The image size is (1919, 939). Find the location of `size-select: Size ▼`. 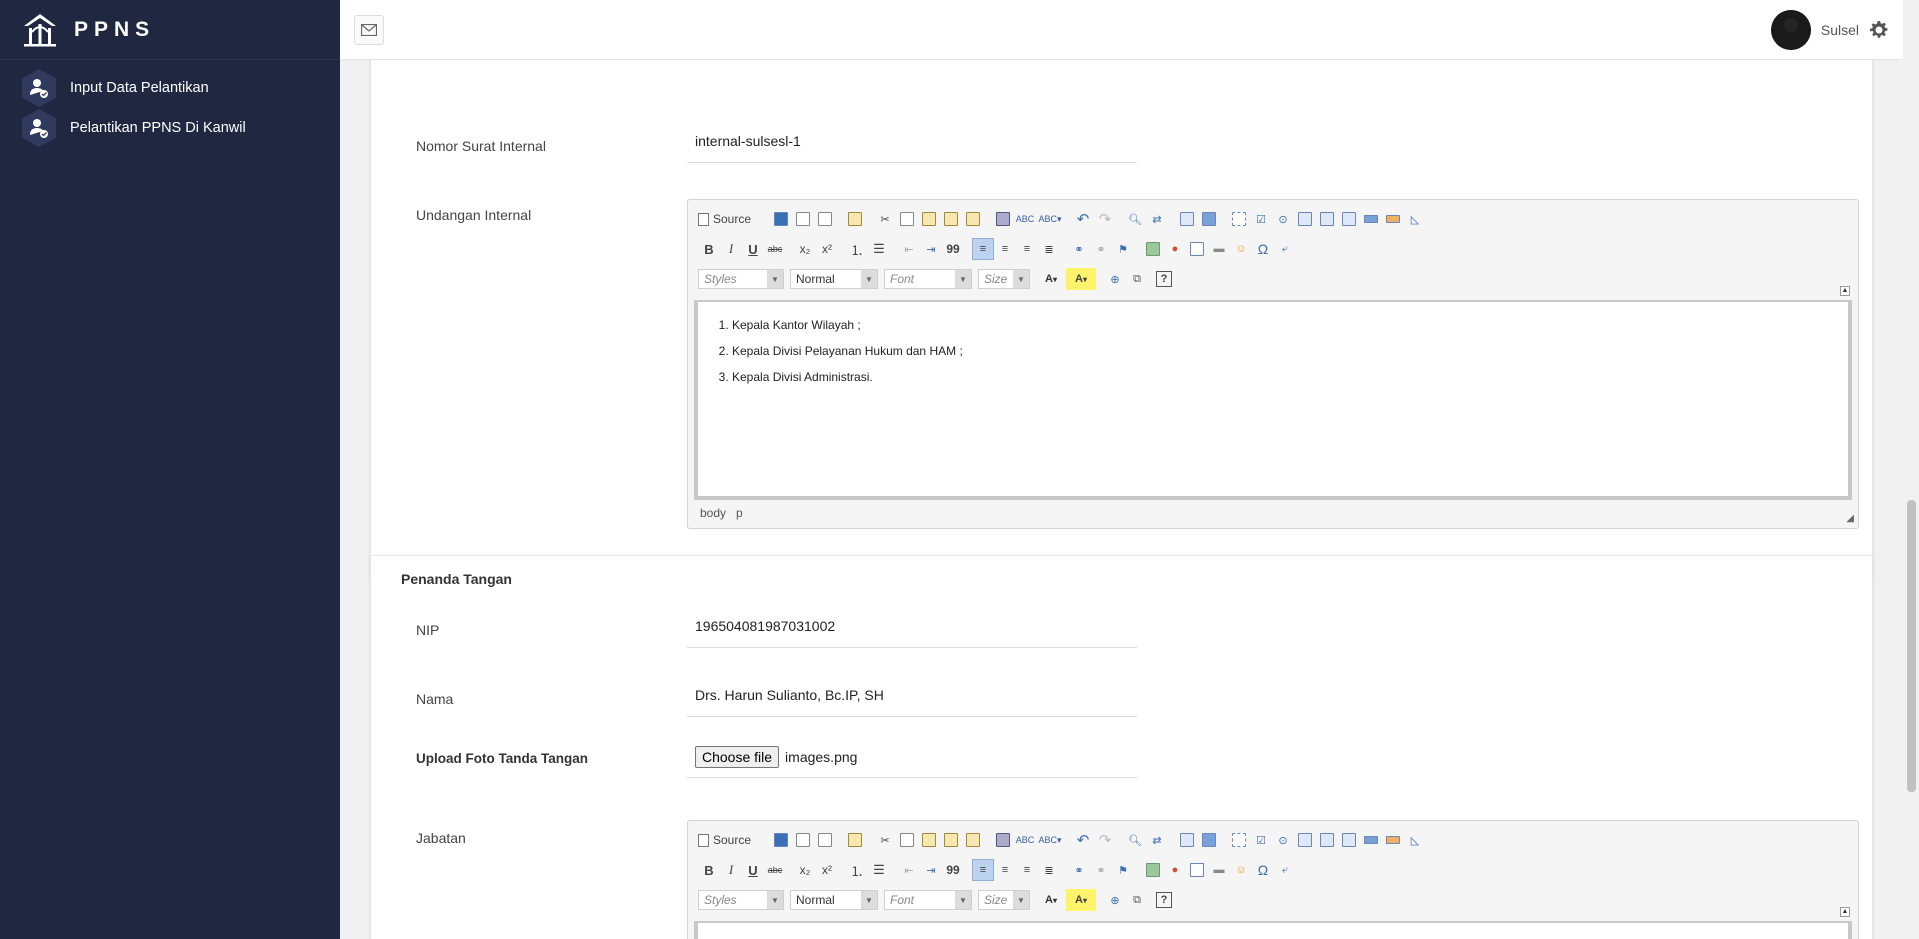

size-select: Size ▼ is located at coordinates (1004, 900).